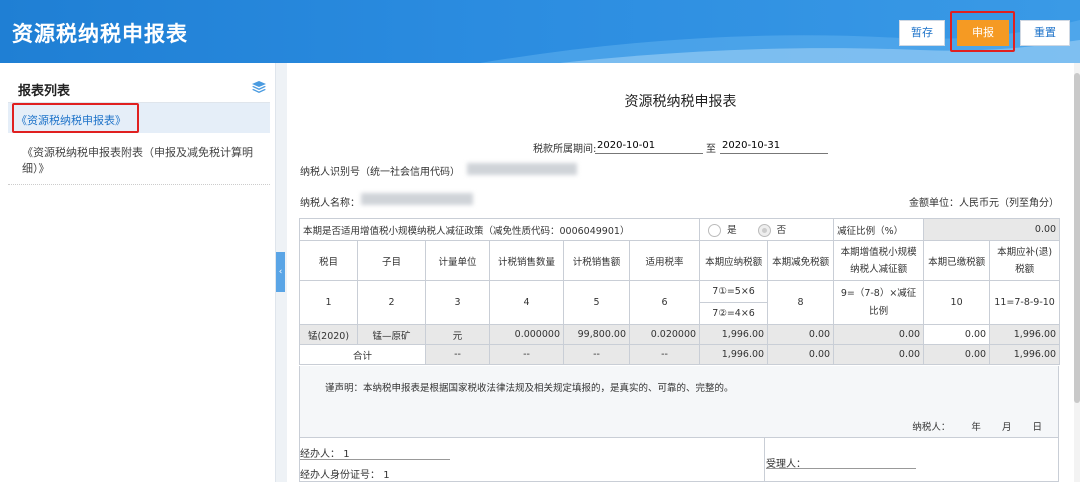  Describe the element at coordinates (957, 334) in the screenshot. I see `cell-paid-input: 0.00` at that location.